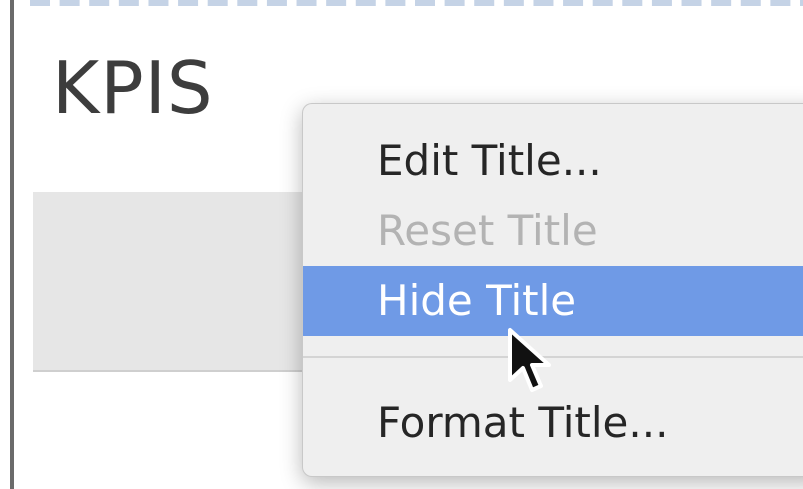 The height and width of the screenshot is (489, 803). Describe the element at coordinates (416, 3) in the screenshot. I see `selection-dashed-border` at that location.